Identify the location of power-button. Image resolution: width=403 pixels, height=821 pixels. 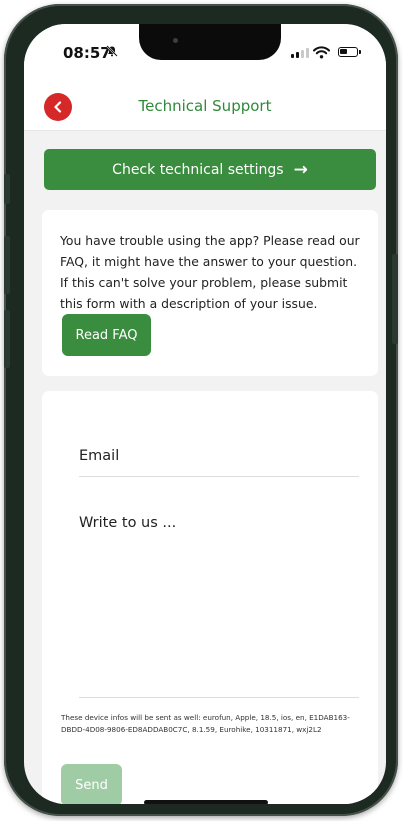
(395, 299).